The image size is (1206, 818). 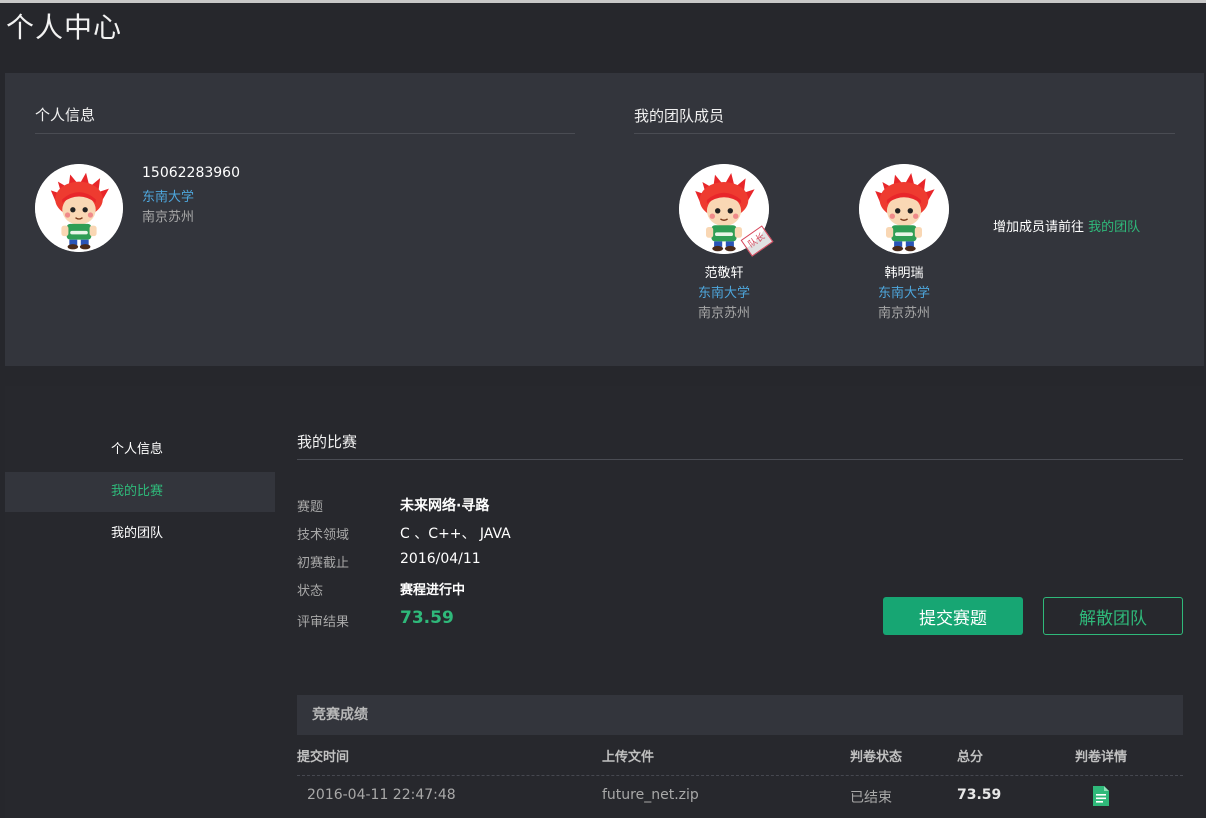 I want to click on user-city: 南京苏州, so click(x=168, y=217).